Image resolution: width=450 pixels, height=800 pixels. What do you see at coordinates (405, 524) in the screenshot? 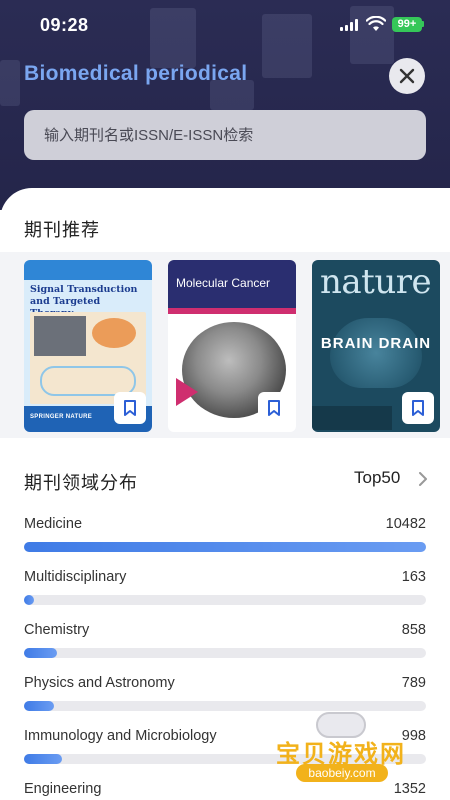
I see `field-count: 10482` at bounding box center [405, 524].